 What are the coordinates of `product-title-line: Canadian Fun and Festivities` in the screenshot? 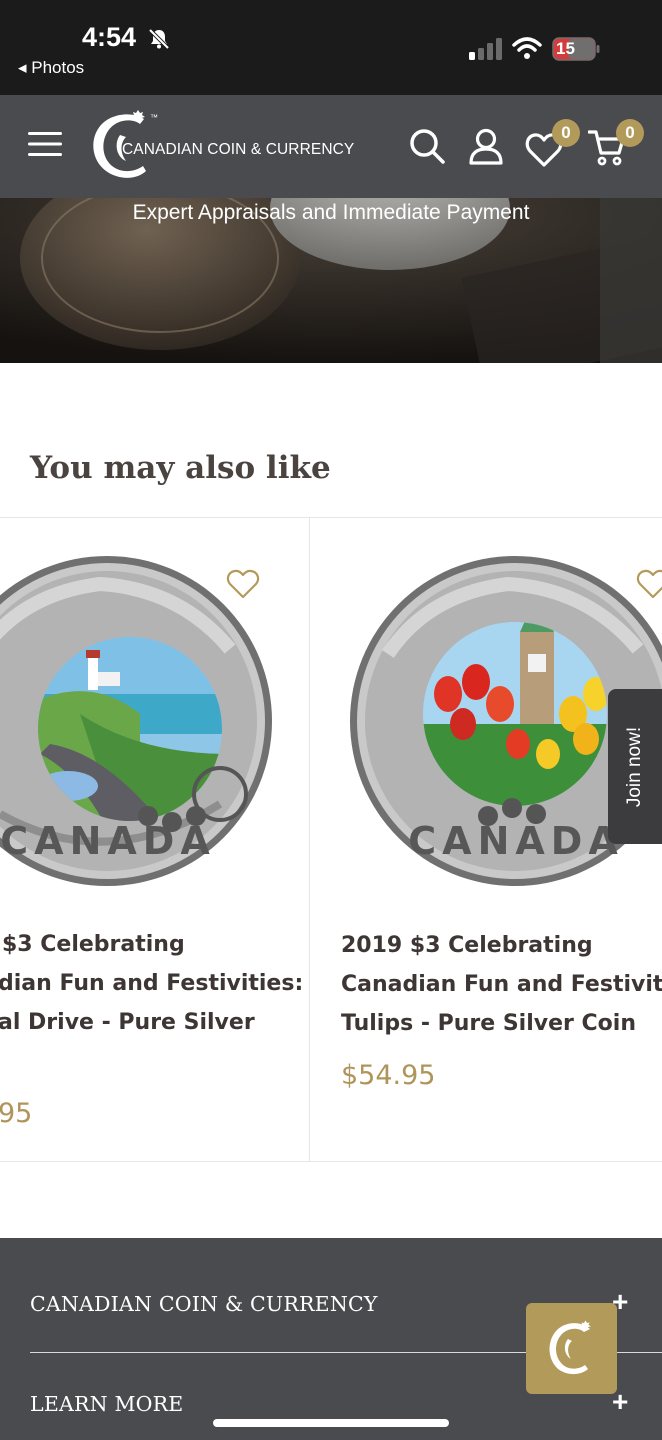 It's located at (501, 984).